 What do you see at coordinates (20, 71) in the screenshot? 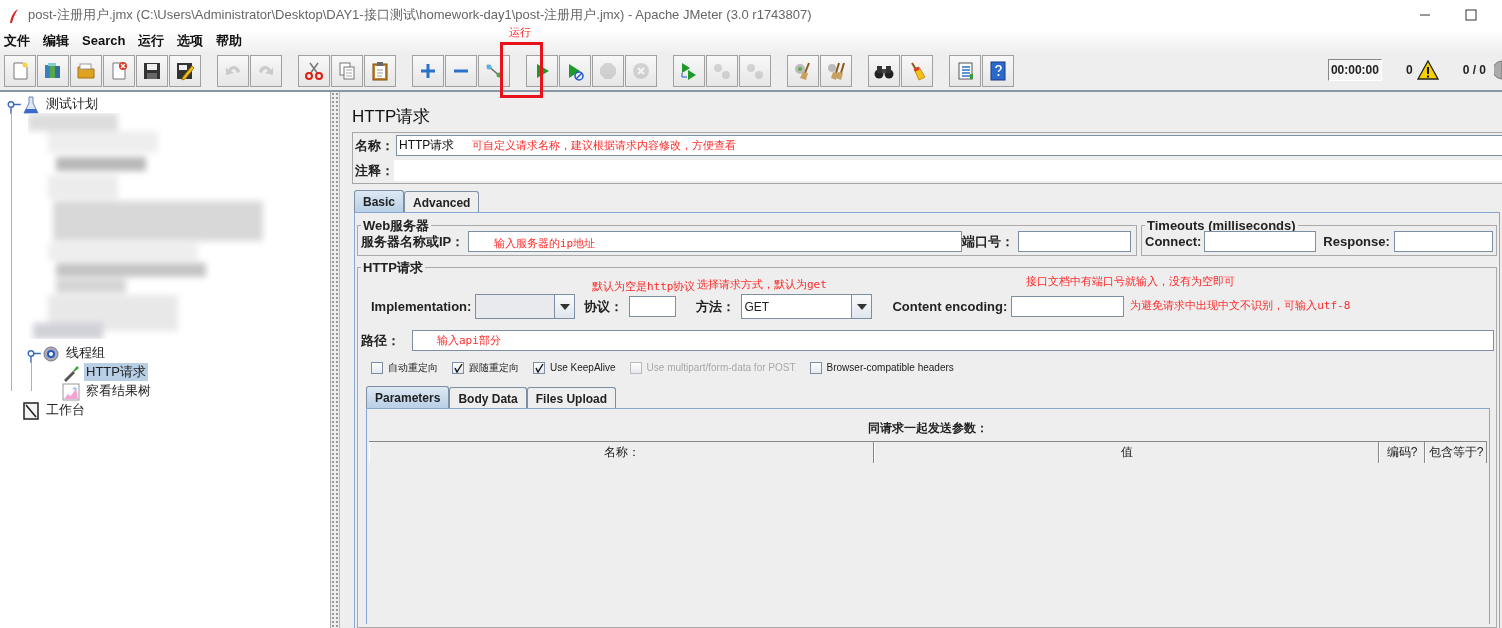
I see `new-file-icon` at bounding box center [20, 71].